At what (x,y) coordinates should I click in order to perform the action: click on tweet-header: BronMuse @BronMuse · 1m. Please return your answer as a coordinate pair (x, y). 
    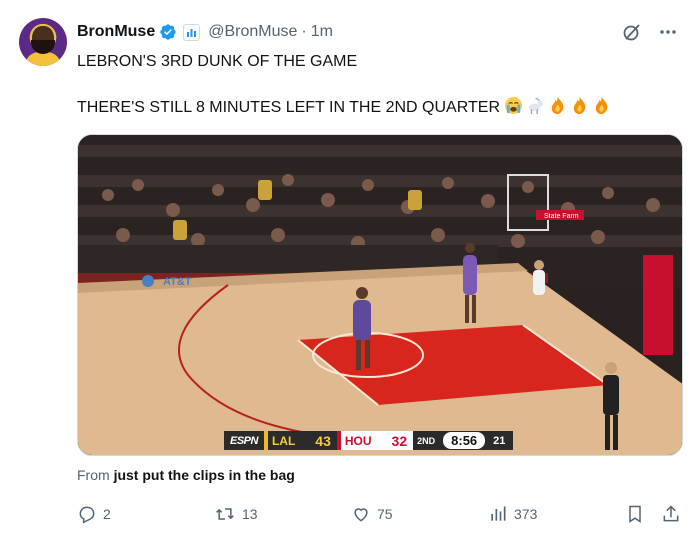
    Looking at the image, I should click on (205, 32).